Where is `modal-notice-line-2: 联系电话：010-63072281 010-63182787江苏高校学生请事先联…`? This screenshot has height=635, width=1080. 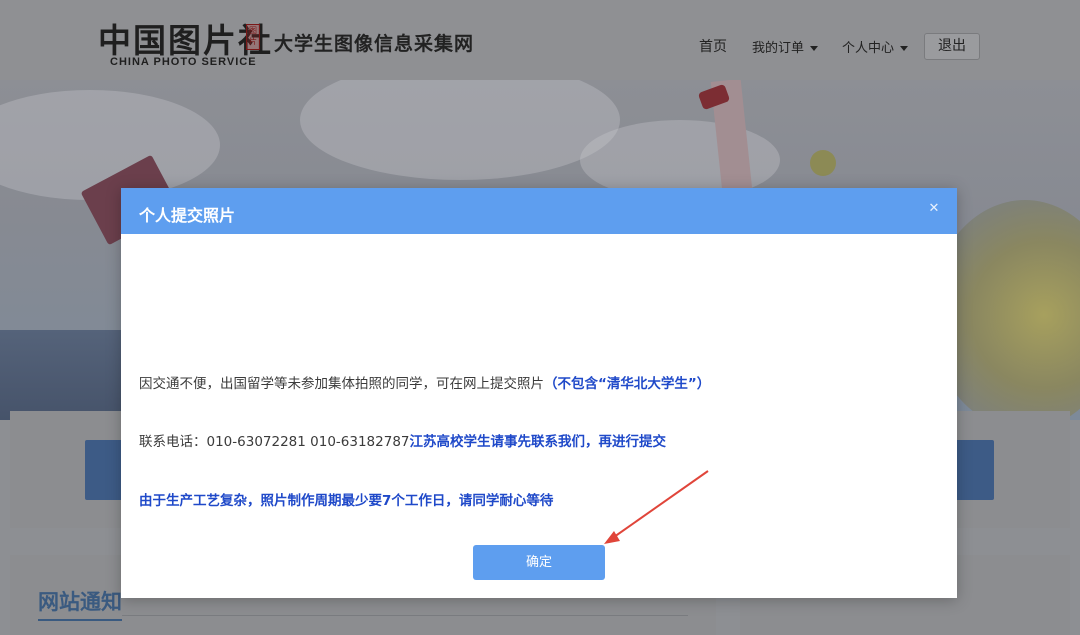 modal-notice-line-2: 联系电话：010-63072281 010-63182787江苏高校学生请事先联… is located at coordinates (402, 440).